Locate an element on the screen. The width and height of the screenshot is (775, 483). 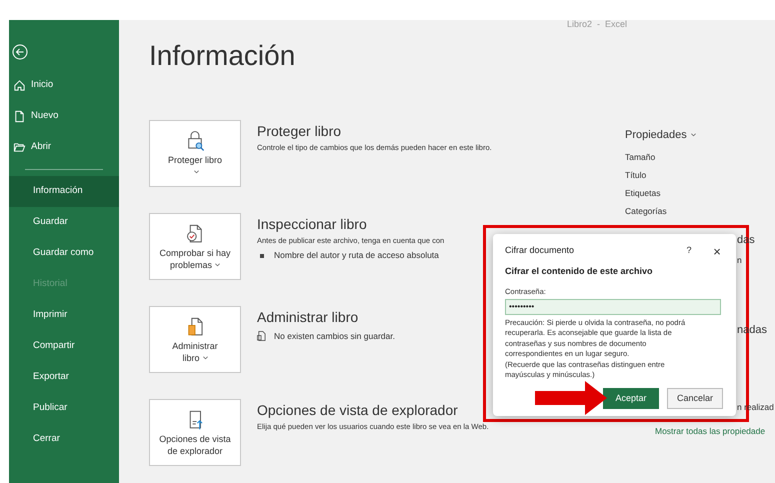
show-all-properties-link: Mostrar todas las propiedade is located at coordinates (710, 431).